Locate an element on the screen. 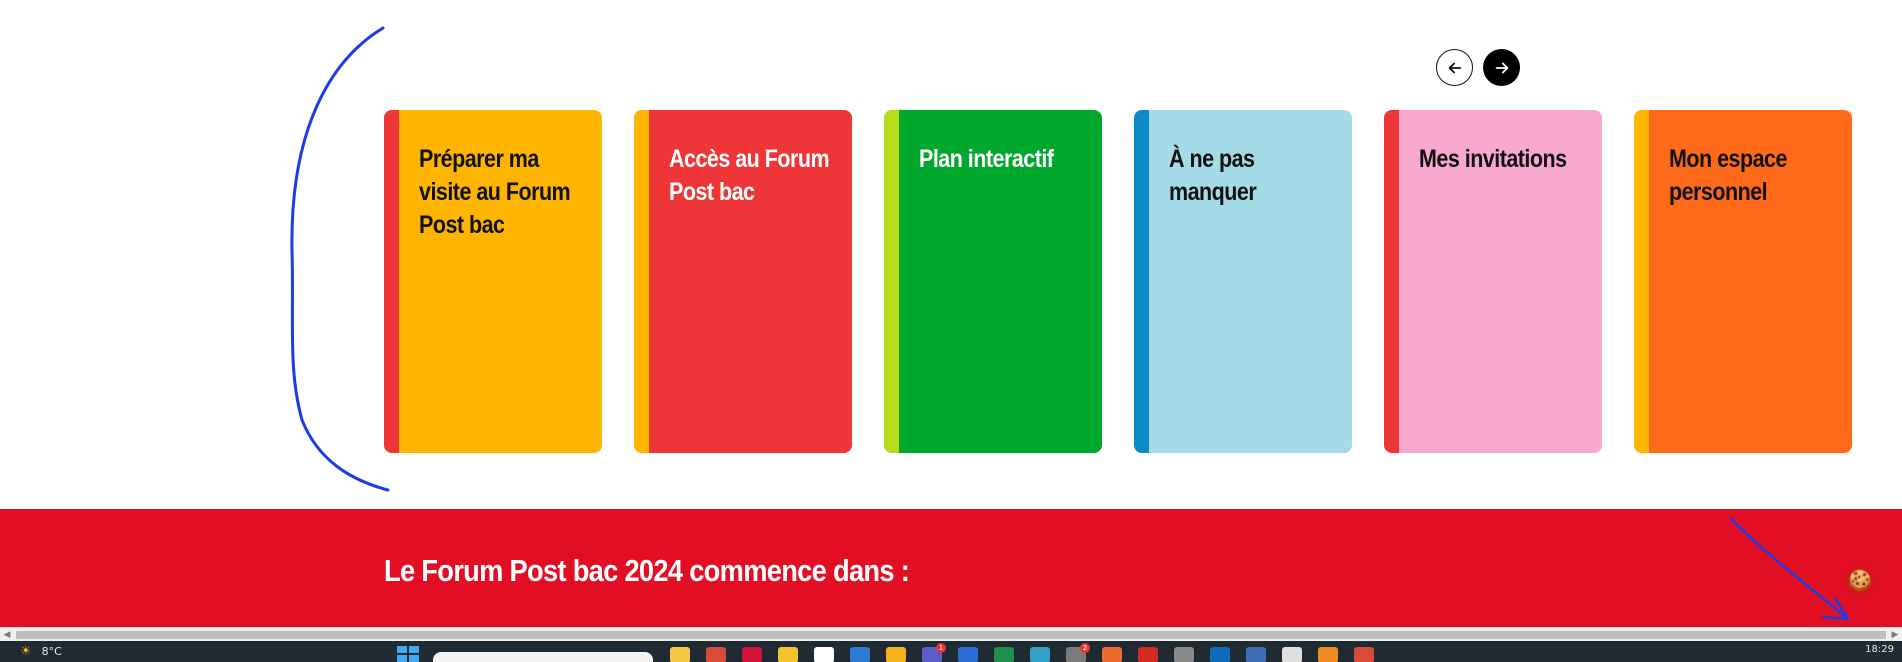 The image size is (1902, 662). countdown-headline: Le Forum Post bac 2024 commence dans : is located at coordinates (647, 570).